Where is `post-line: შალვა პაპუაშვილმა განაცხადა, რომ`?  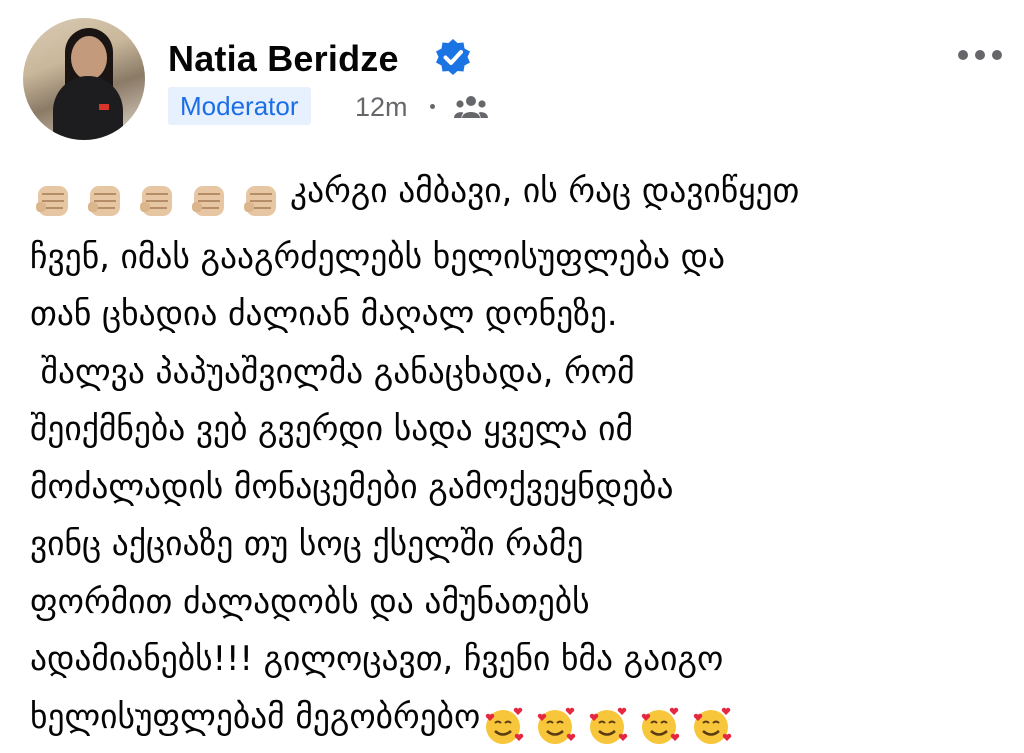
post-line: შალვა პაპუაშვილმა განაცხადა, რომ is located at coordinates (332, 371).